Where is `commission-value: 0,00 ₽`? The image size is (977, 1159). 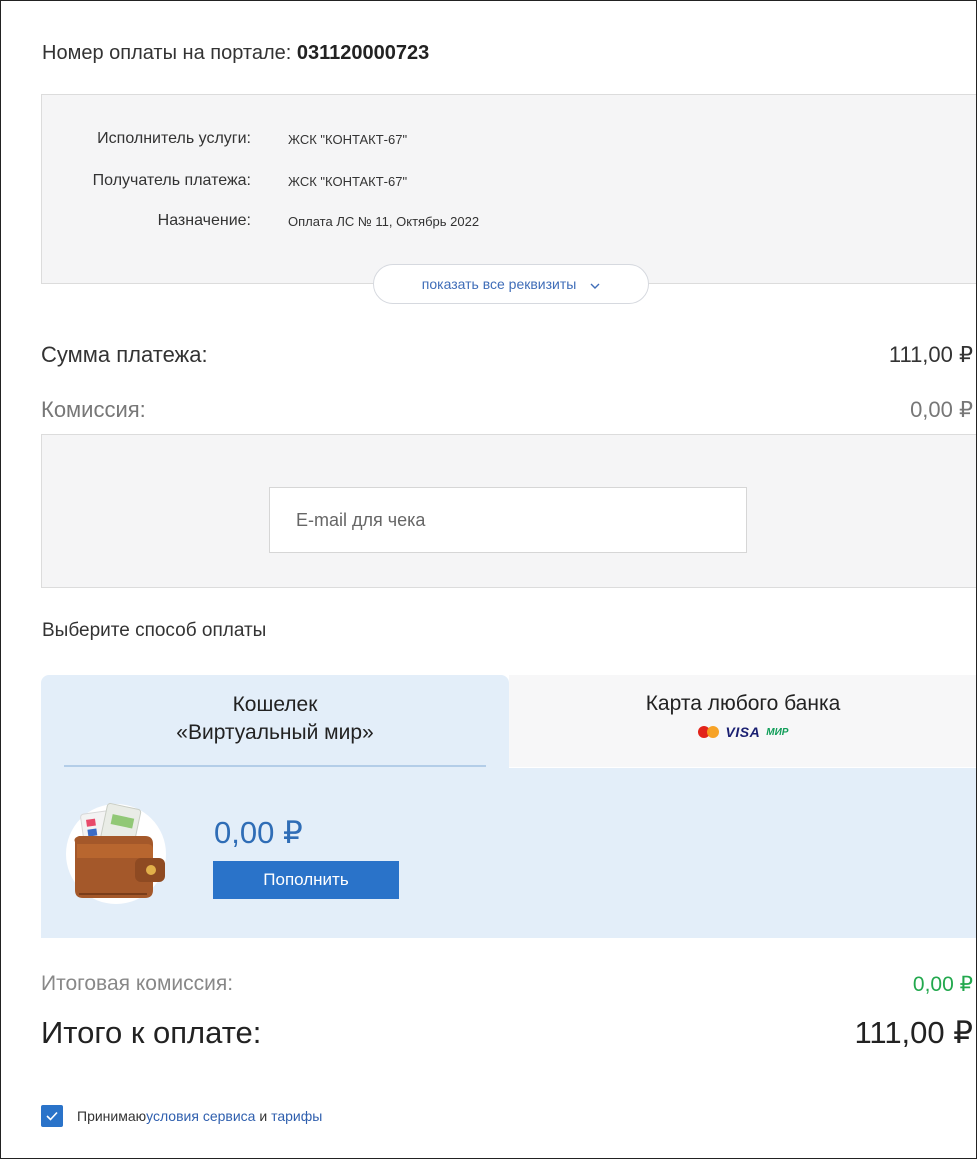
commission-value: 0,00 ₽ is located at coordinates (941, 409).